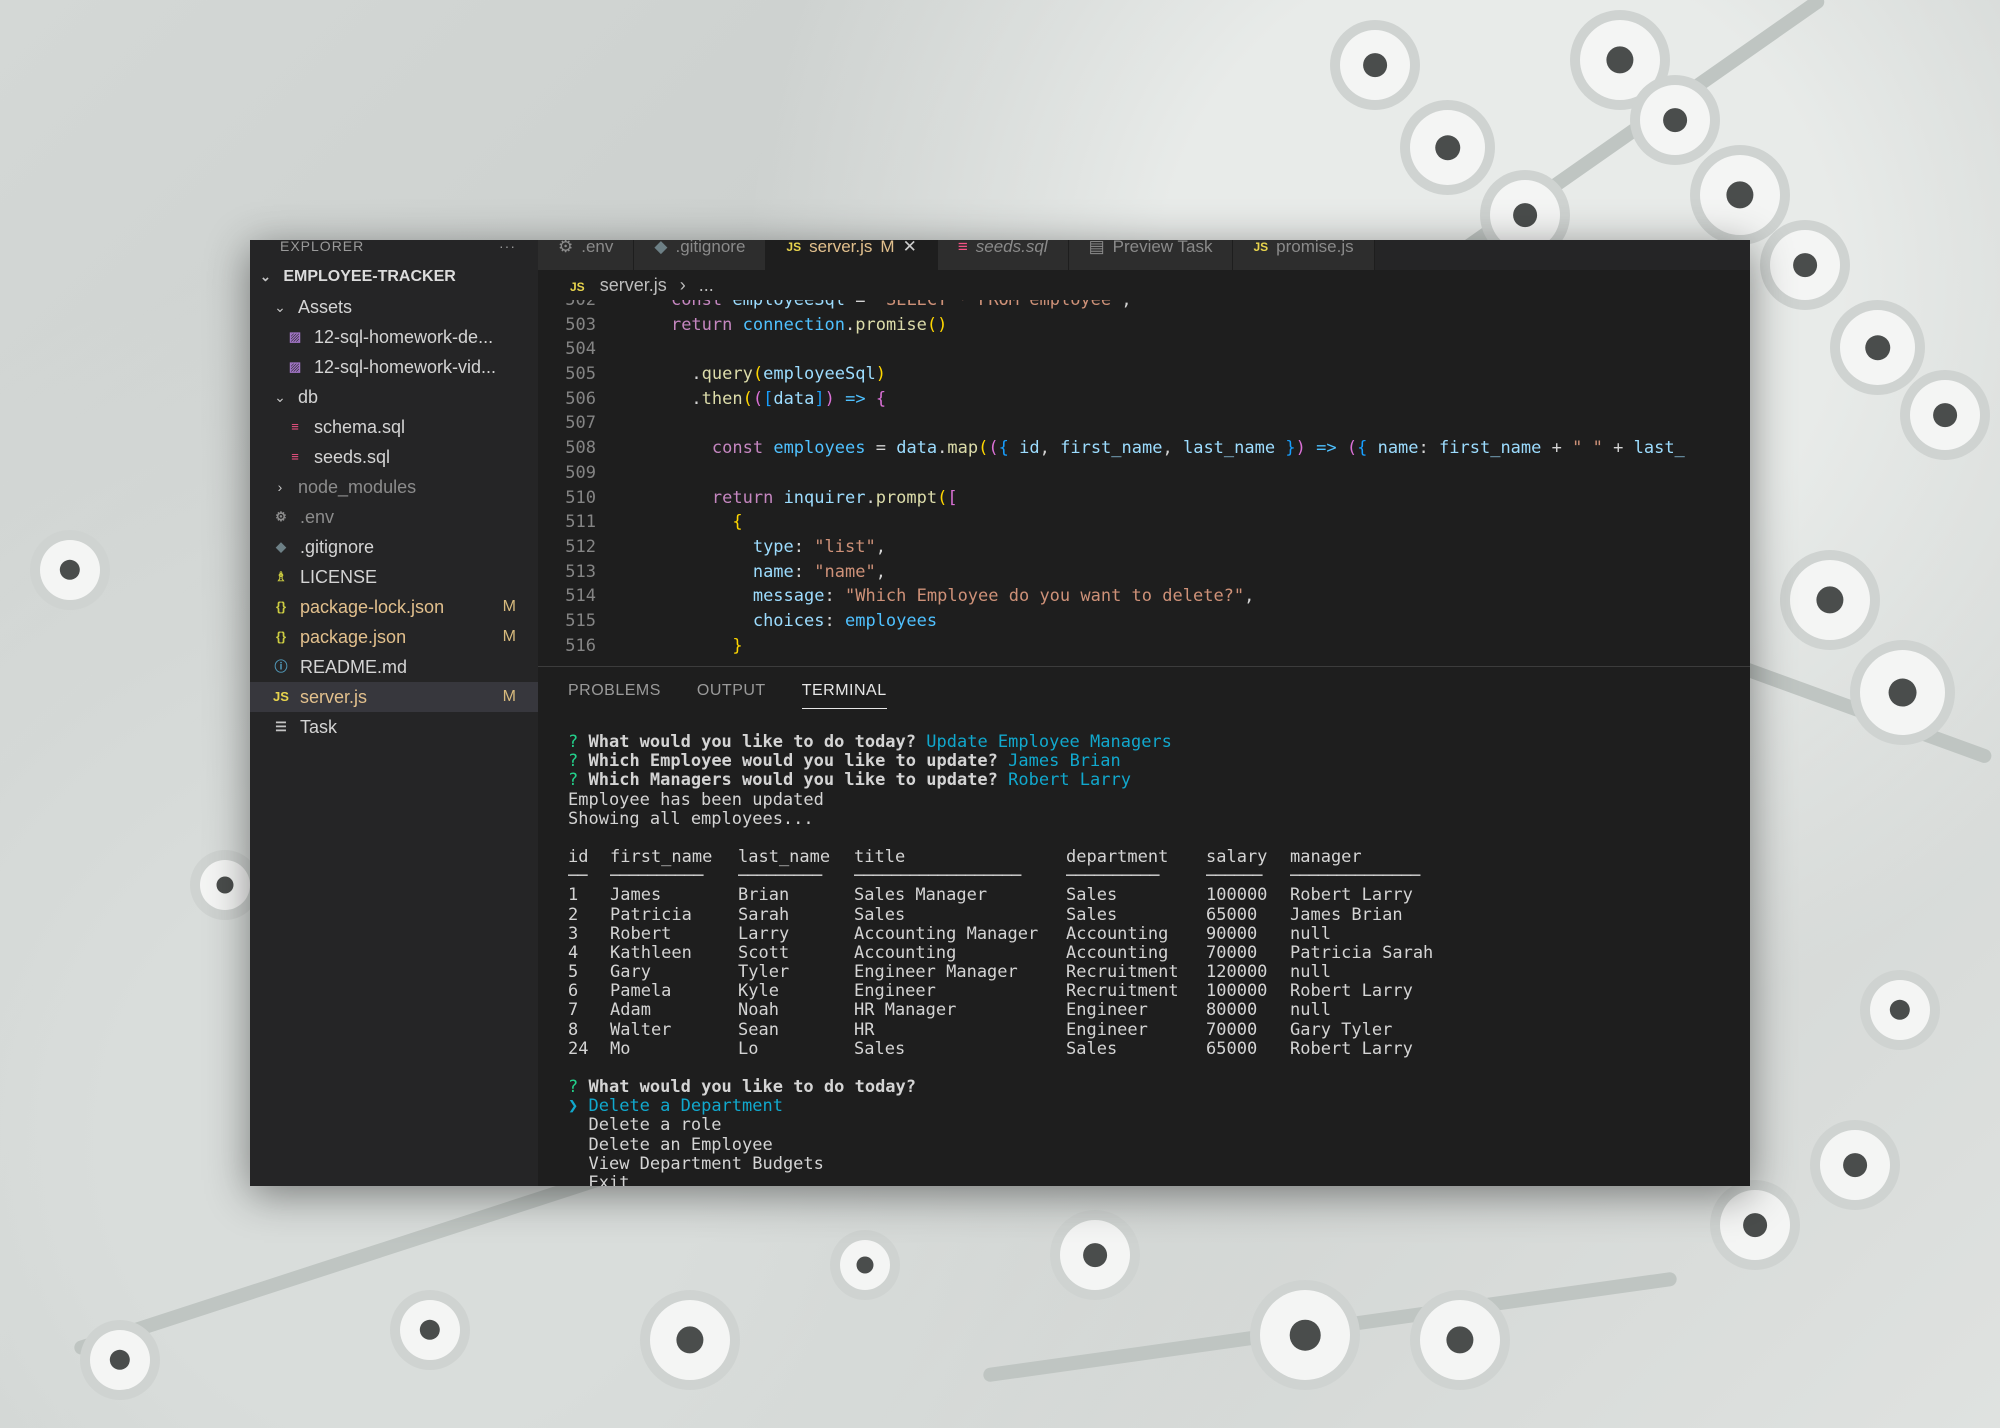 Image resolution: width=2000 pixels, height=1428 pixels. Describe the element at coordinates (394, 577) in the screenshot. I see `tree-item-license: ♗ LICENSE` at that location.